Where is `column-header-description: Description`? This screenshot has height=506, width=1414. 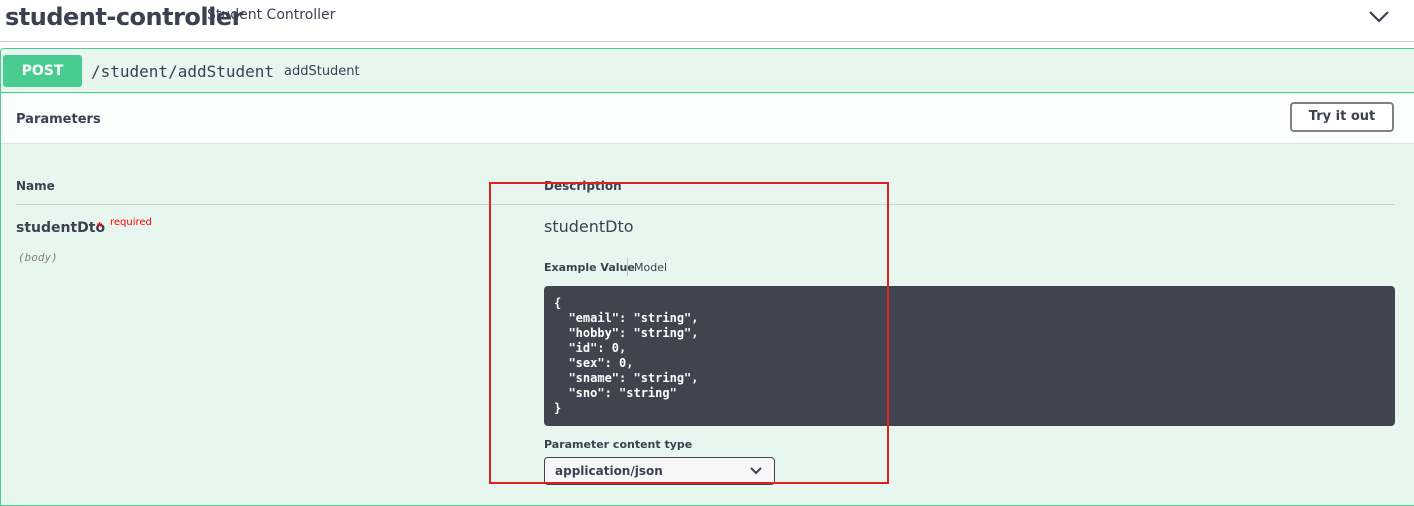 column-header-description: Description is located at coordinates (583, 186).